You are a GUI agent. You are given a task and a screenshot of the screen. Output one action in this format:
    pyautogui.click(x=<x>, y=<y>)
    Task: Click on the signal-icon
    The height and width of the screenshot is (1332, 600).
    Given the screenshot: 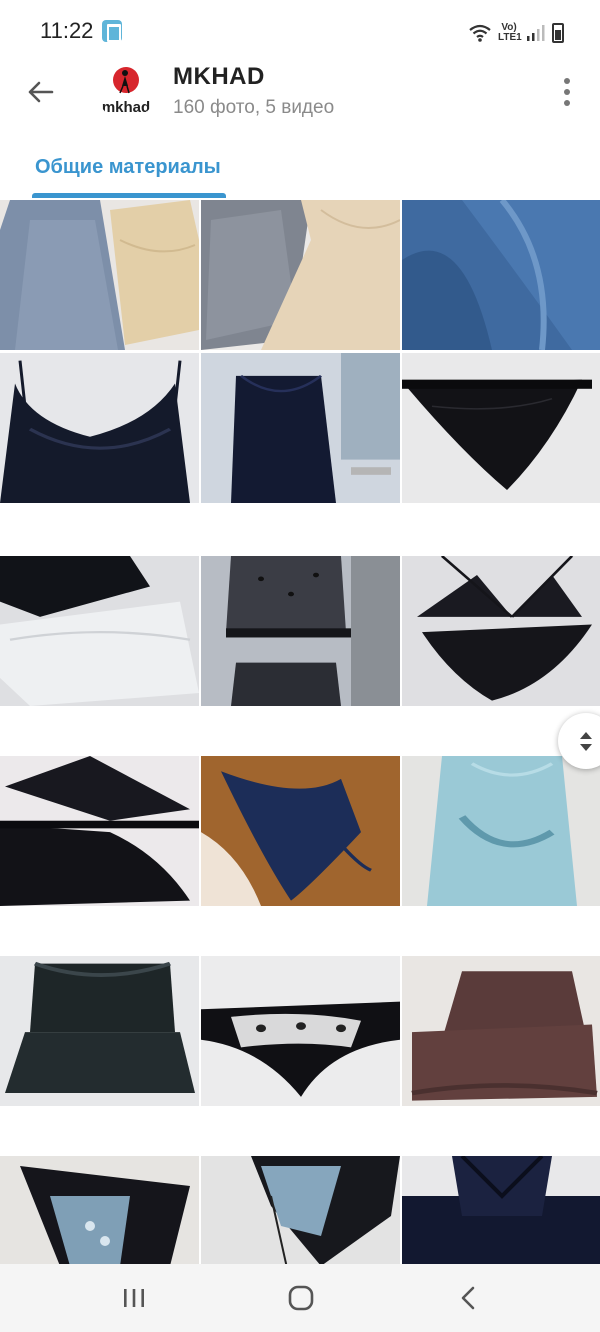 What is the action you would take?
    pyautogui.click(x=536, y=33)
    